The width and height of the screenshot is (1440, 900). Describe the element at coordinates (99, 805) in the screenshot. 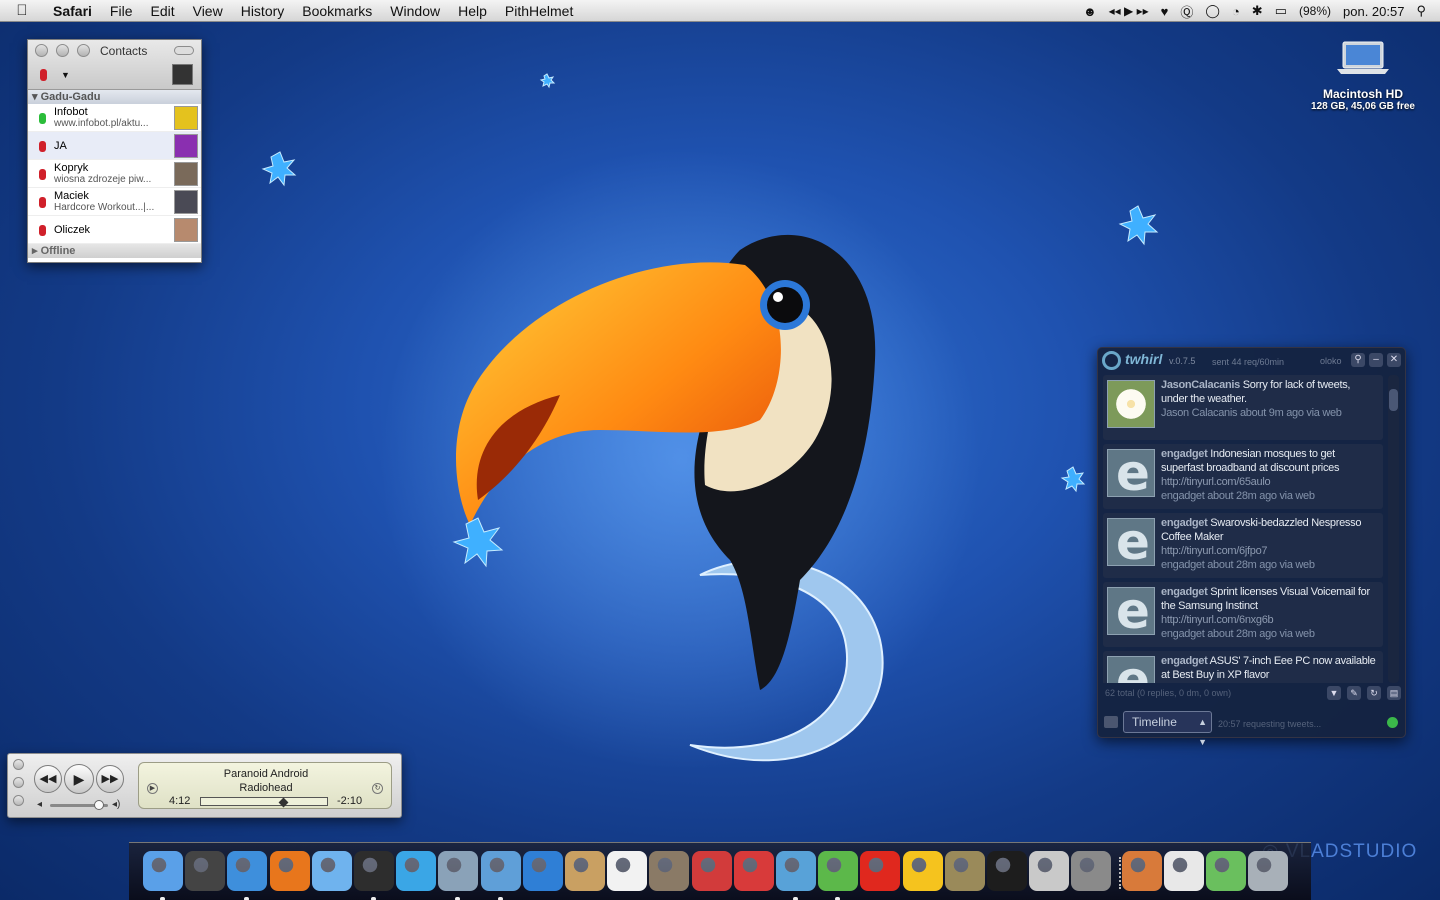

I see `volume-slider-knob` at that location.